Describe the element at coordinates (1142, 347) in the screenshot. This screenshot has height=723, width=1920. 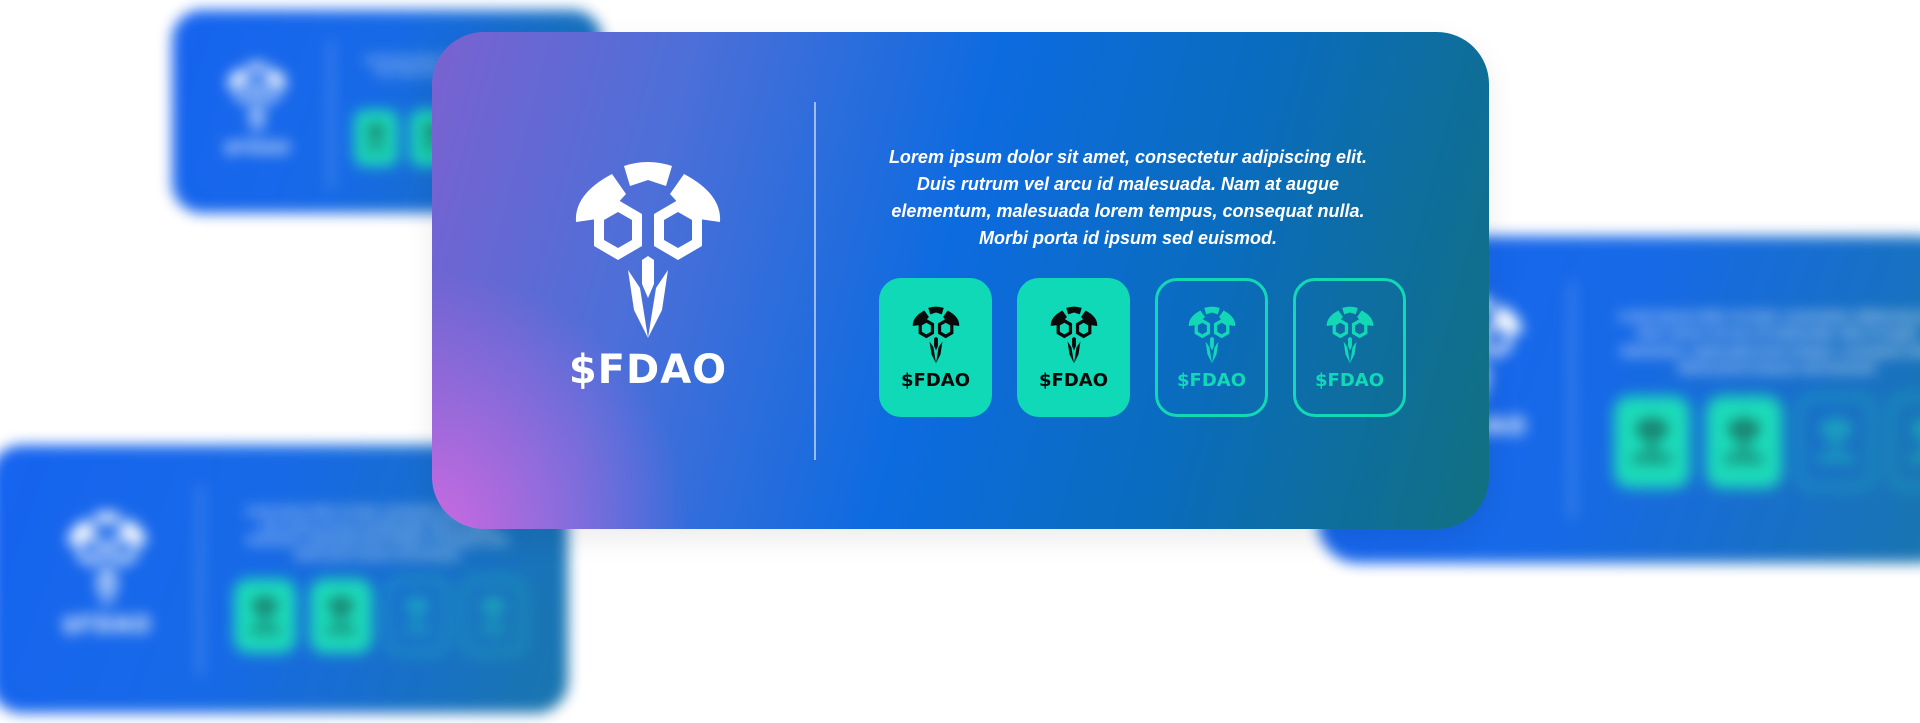
I see `logo-tile-row: $FDAO $FDAO $FDAO $FDAO` at that location.